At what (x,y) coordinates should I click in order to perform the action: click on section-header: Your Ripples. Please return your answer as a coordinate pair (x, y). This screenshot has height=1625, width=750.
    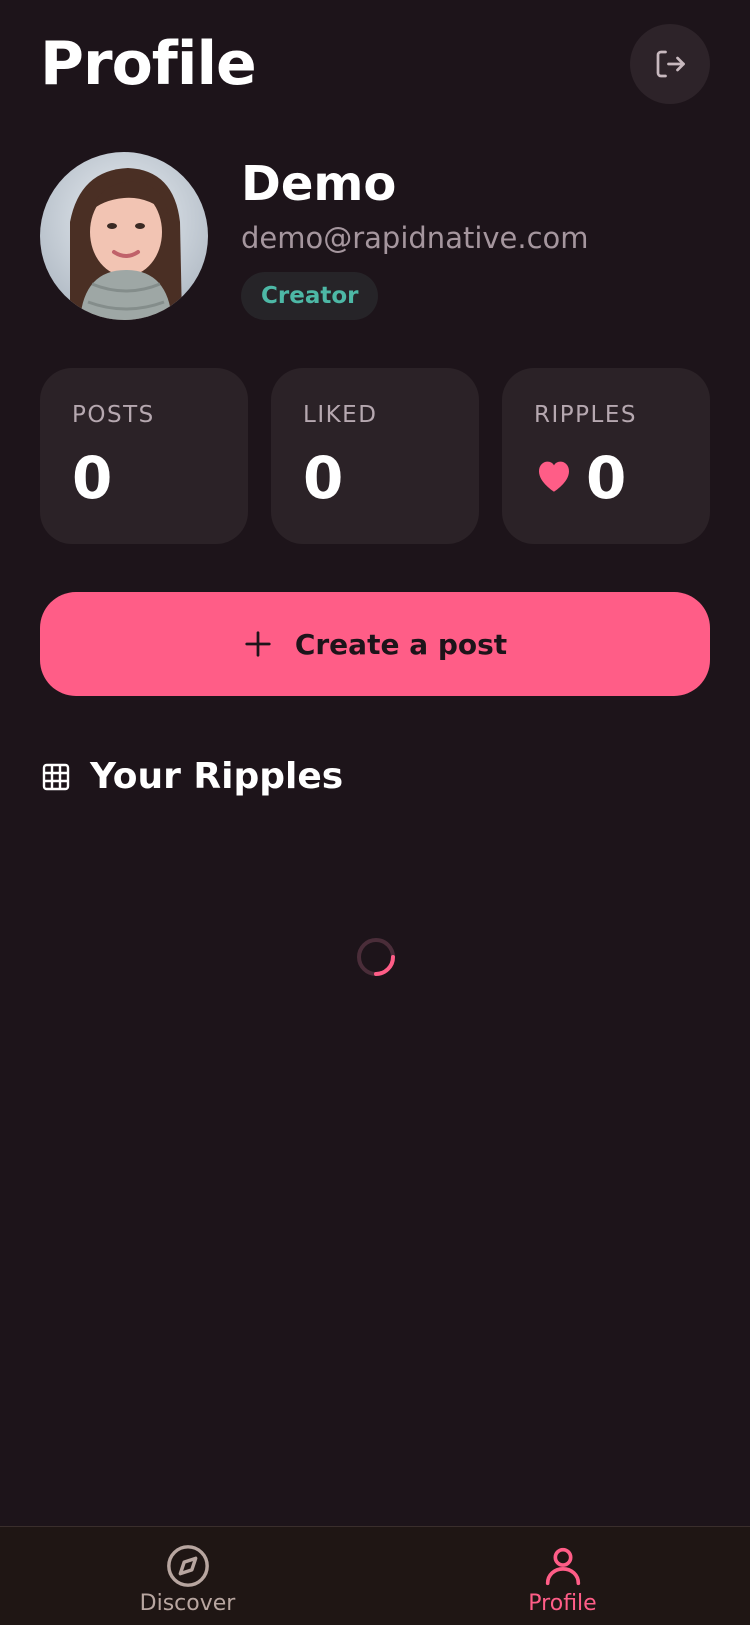
    Looking at the image, I should click on (191, 776).